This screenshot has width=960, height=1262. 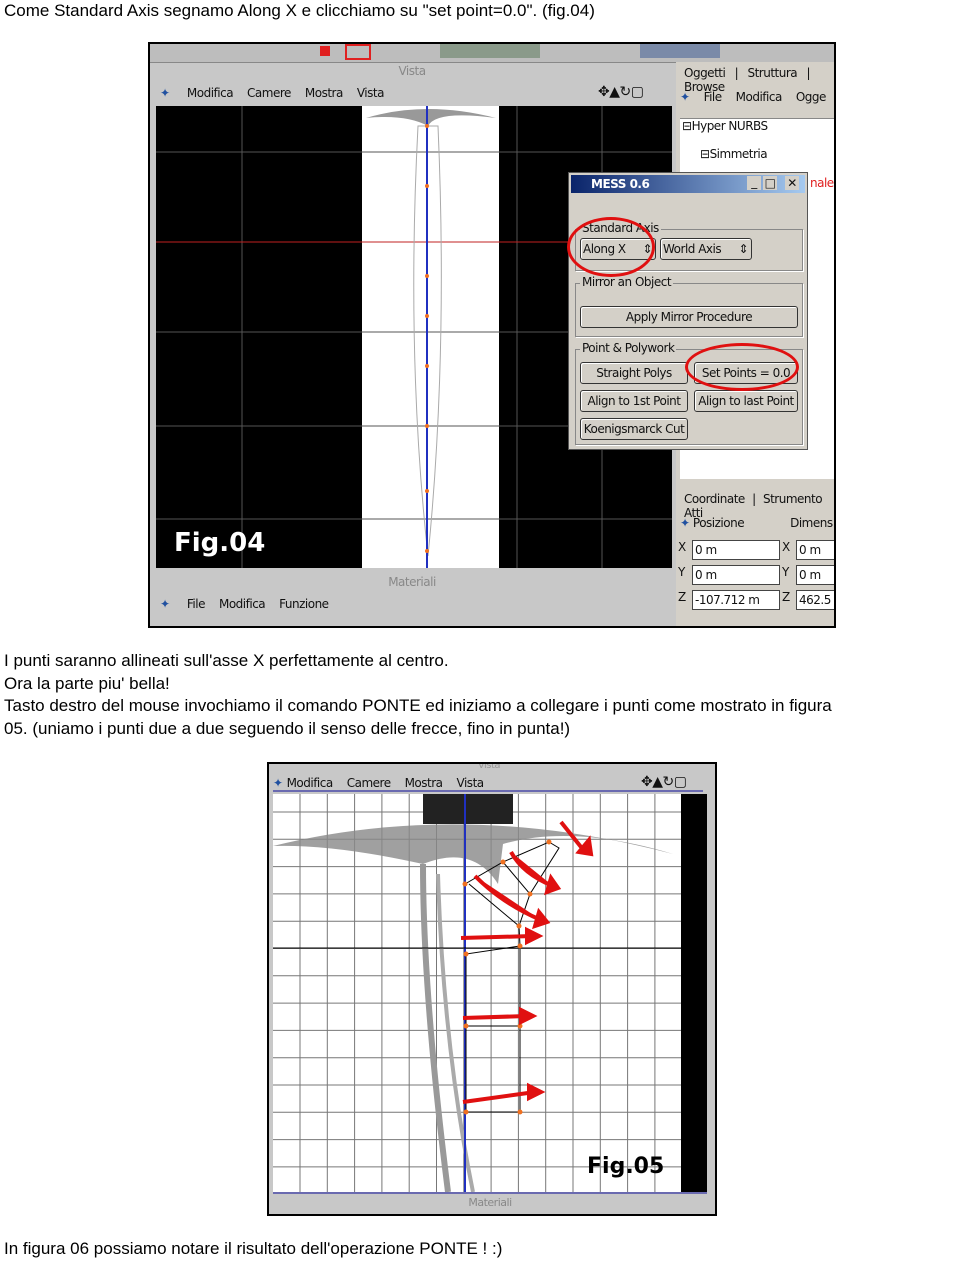 What do you see at coordinates (688, 184) in the screenshot?
I see `dialog-titlebar: MESS 0.6 _ □ ✕` at bounding box center [688, 184].